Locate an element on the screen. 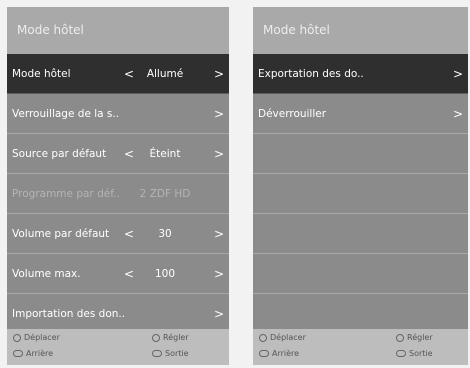 Image resolution: width=470 pixels, height=368 pixels. menu-item-default-program: Programme par déf.. 2 ZDF HD is located at coordinates (118, 194).